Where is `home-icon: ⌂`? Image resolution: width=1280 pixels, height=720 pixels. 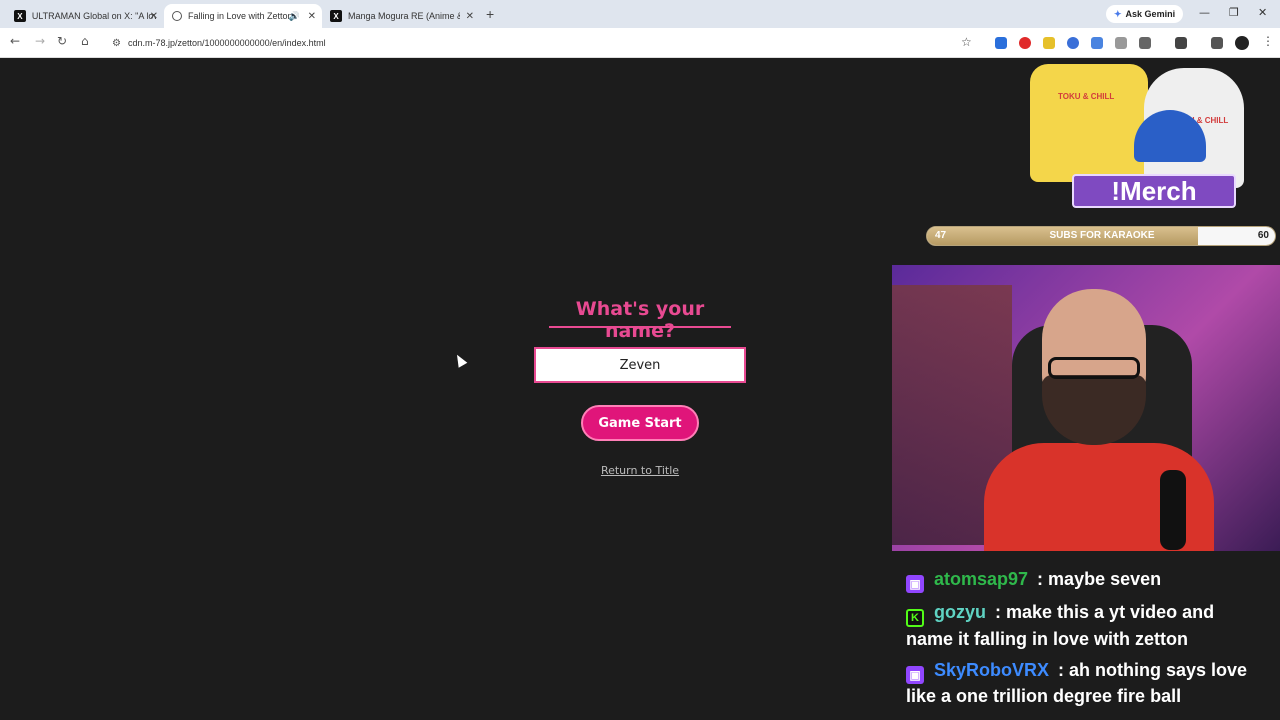
home-icon: ⌂ is located at coordinates (85, 41).